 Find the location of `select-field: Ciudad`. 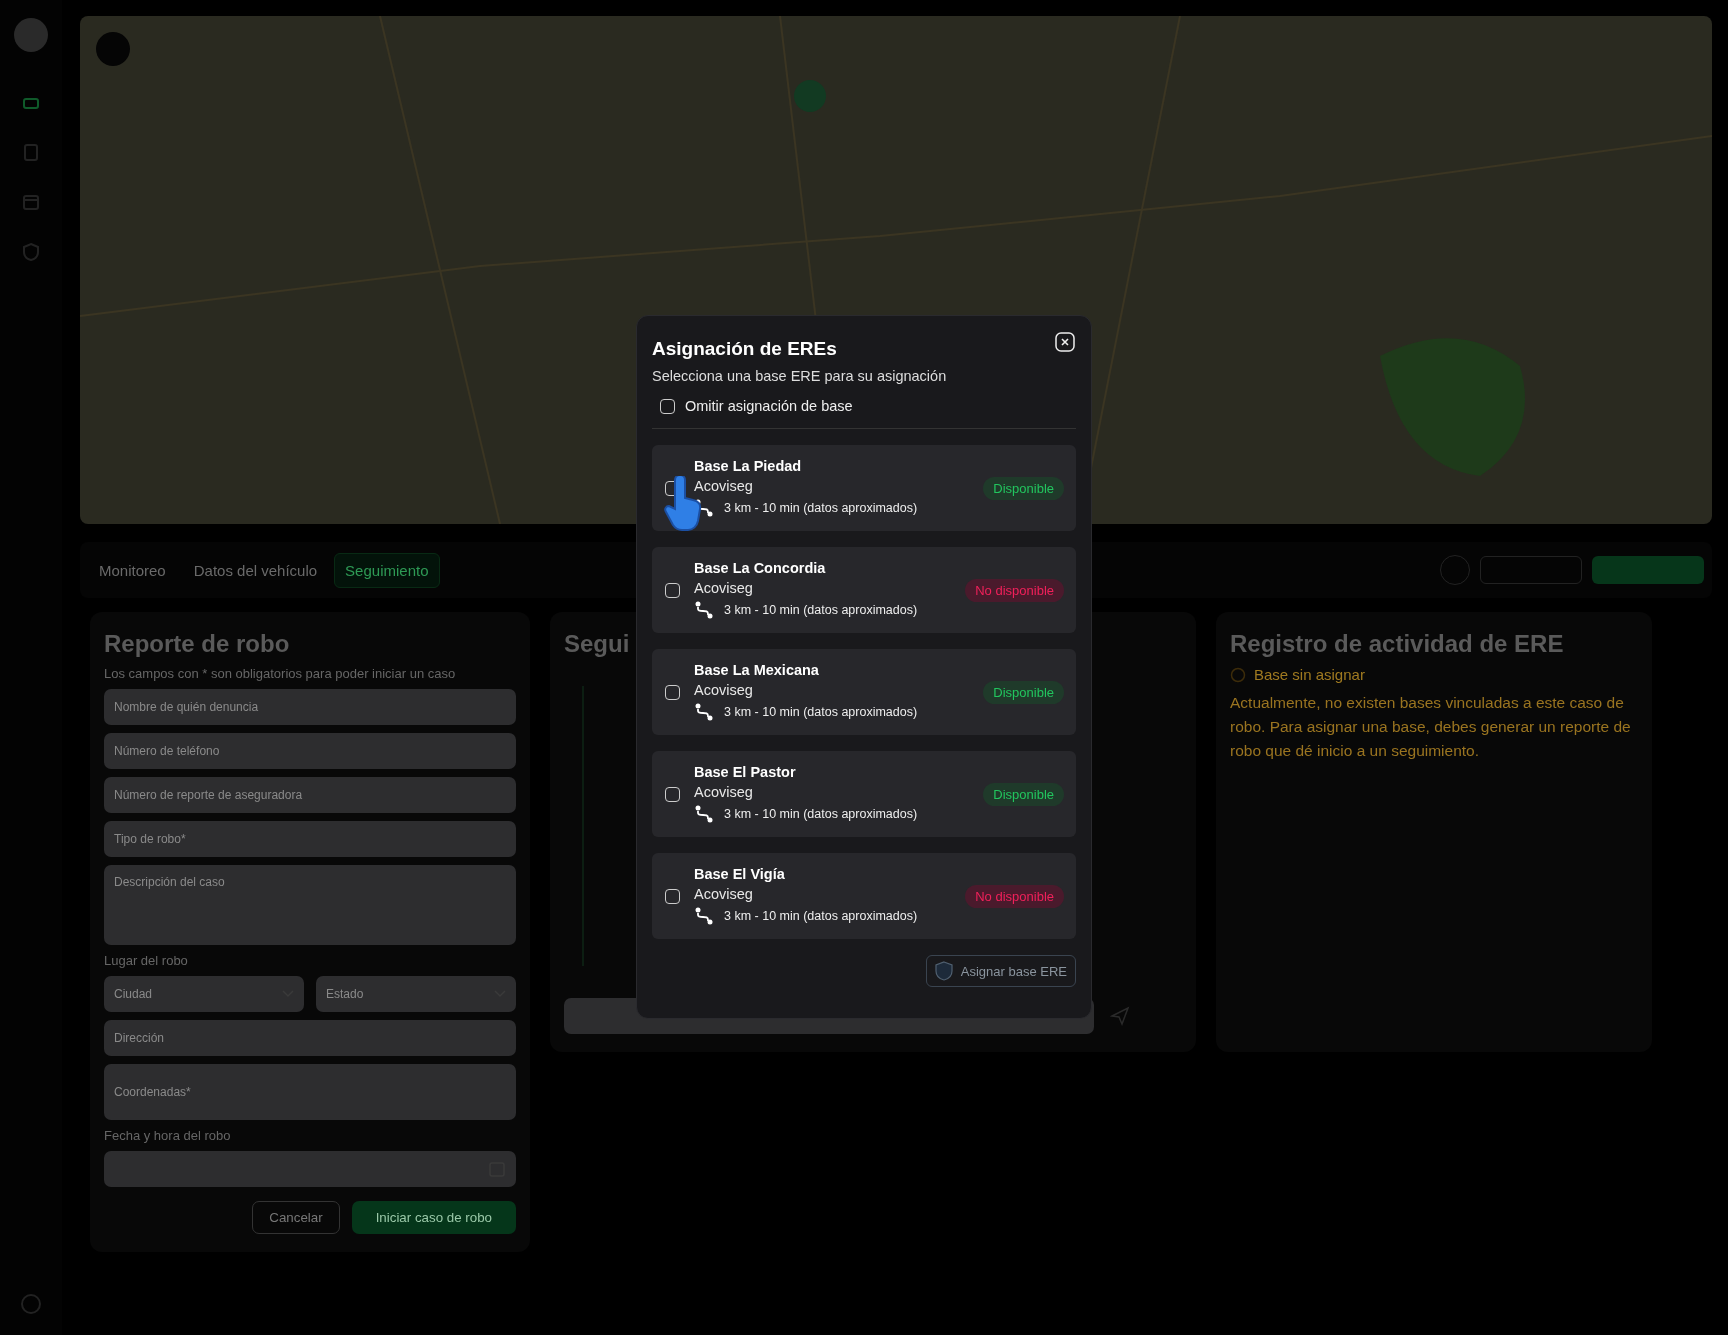

select-field: Ciudad is located at coordinates (204, 994).